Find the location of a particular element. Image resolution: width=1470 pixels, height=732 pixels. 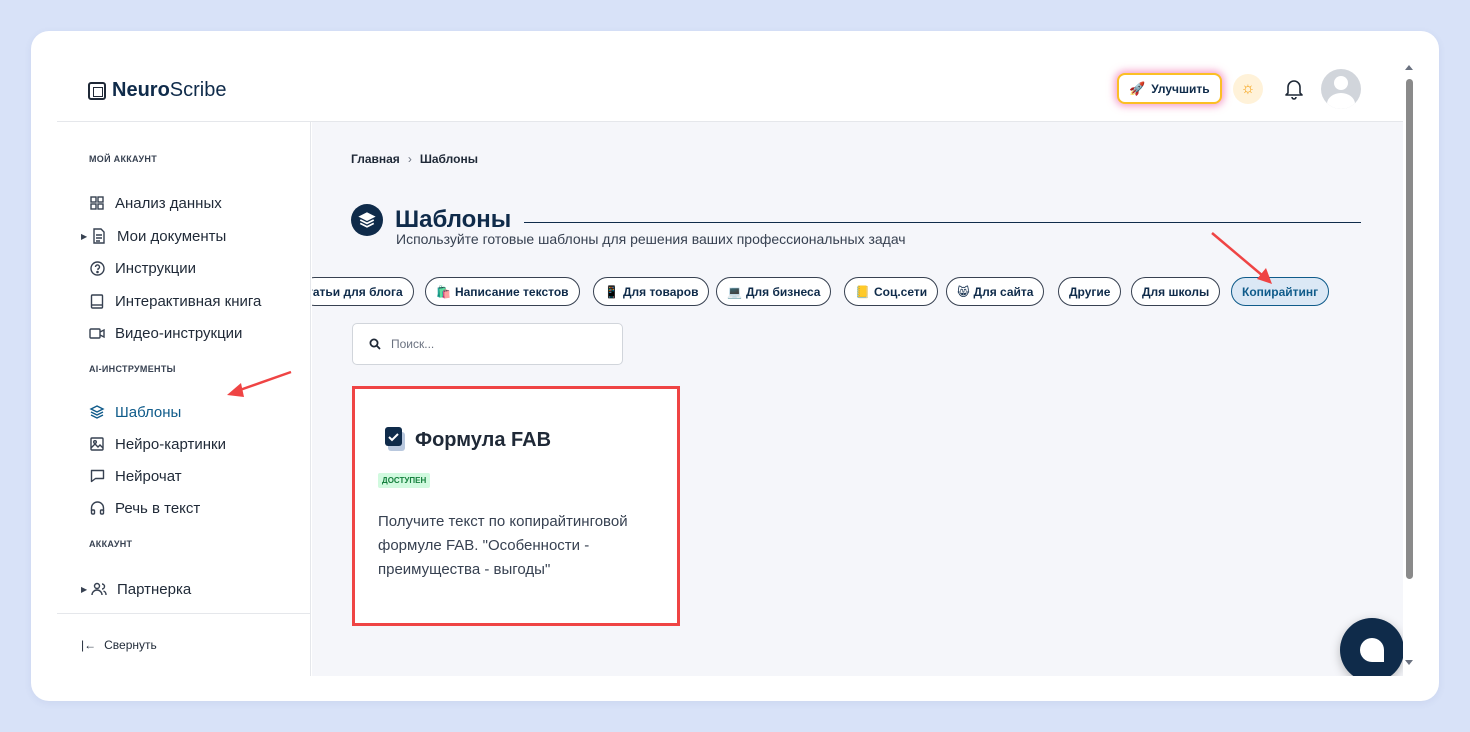

category-chip-blog: татьи для блога is located at coordinates (363, 291).